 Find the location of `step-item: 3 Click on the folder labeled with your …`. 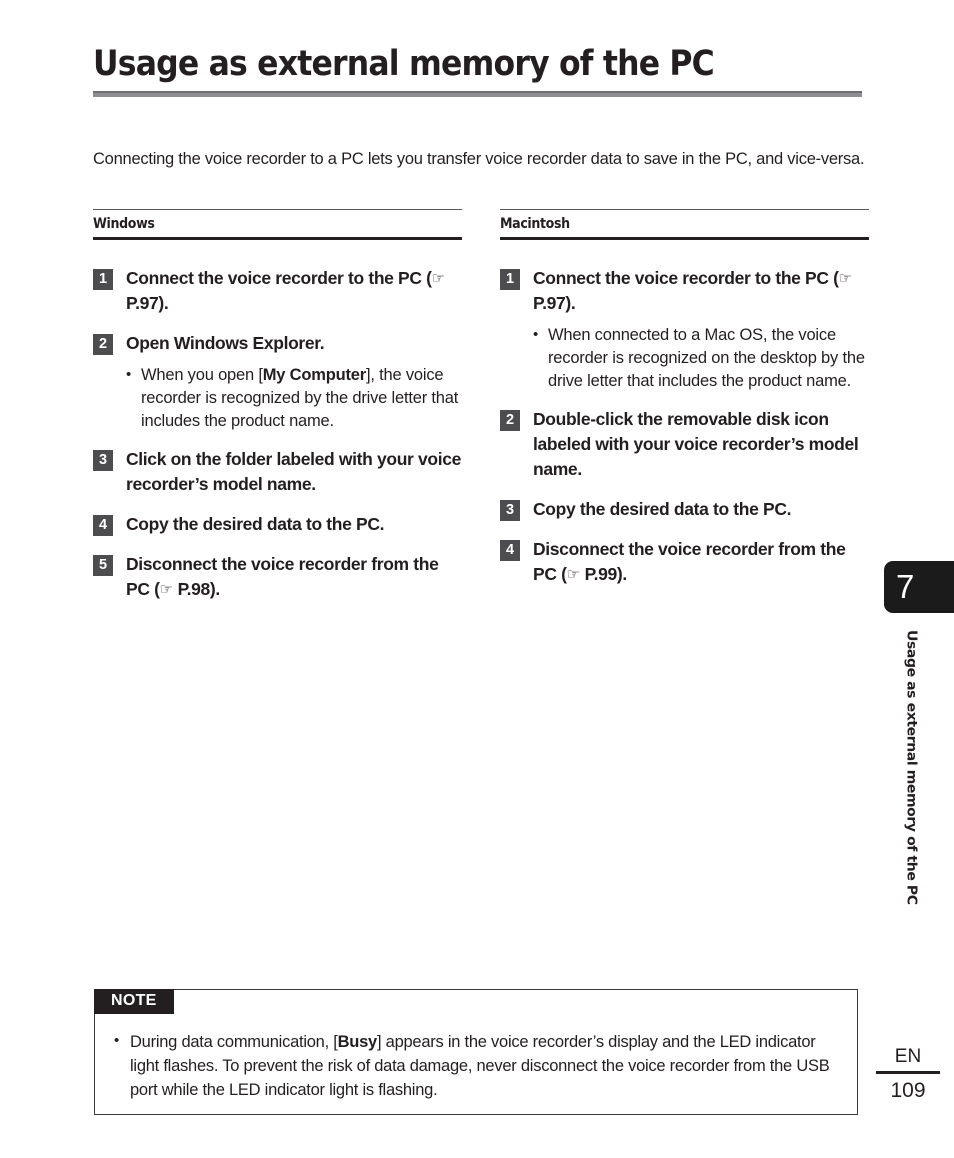

step-item: 3 Click on the folder labeled with your … is located at coordinates (277, 472).